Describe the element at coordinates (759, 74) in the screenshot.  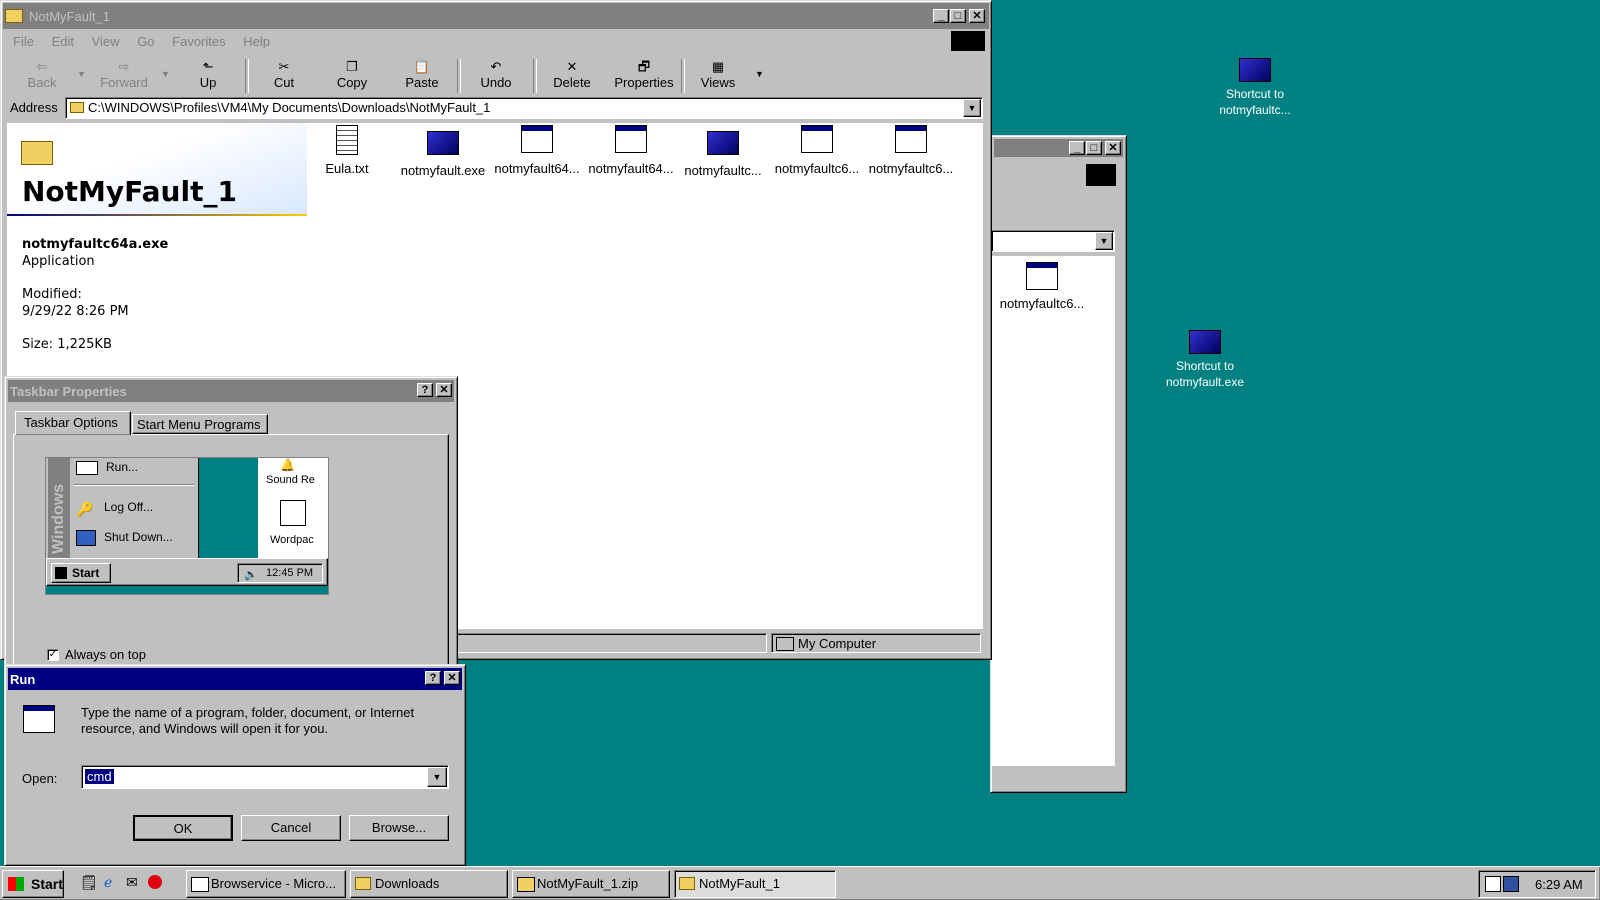
I see `views-dropdown-icon: ▼` at that location.